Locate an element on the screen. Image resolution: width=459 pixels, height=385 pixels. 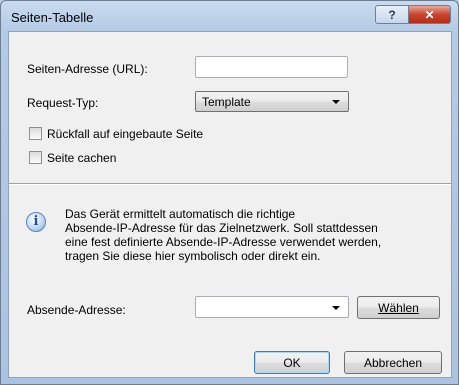
fallback-label: Rückfall auf eingebaute Seite is located at coordinates (125, 134).